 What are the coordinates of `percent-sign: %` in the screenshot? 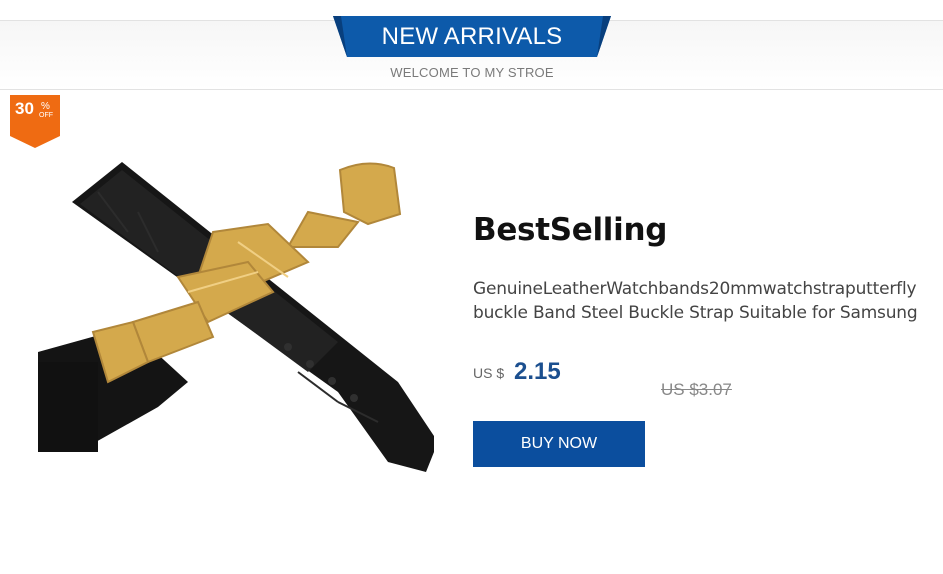 It's located at (45, 106).